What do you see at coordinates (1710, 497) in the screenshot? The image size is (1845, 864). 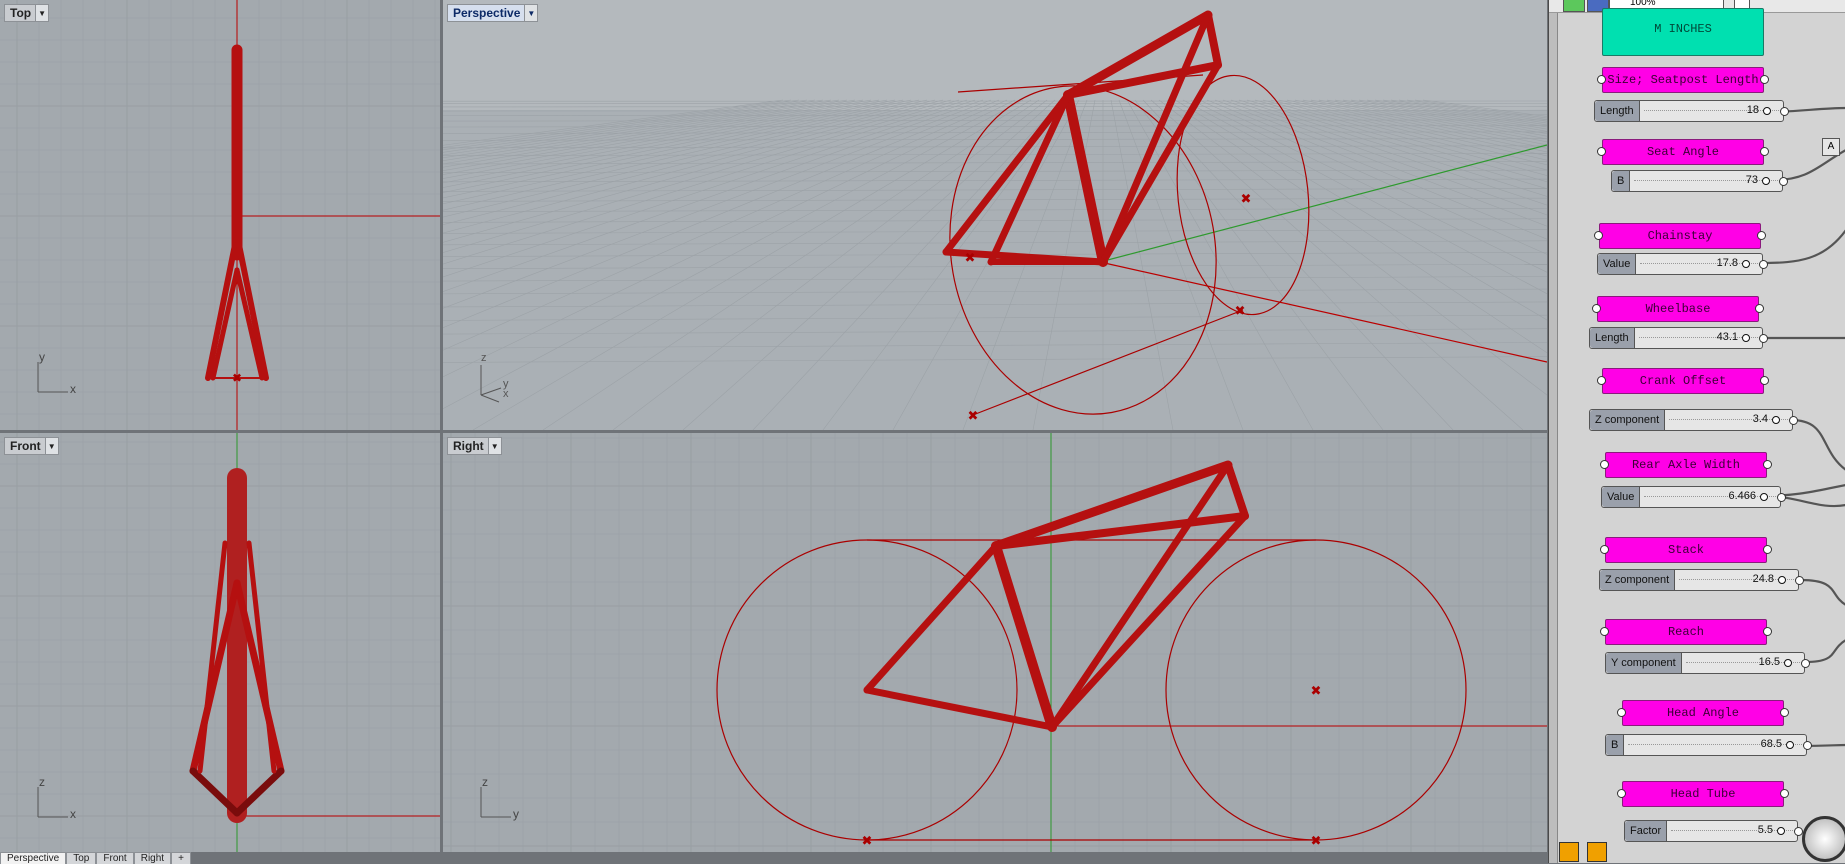 I see `slider-track: 6.466` at bounding box center [1710, 497].